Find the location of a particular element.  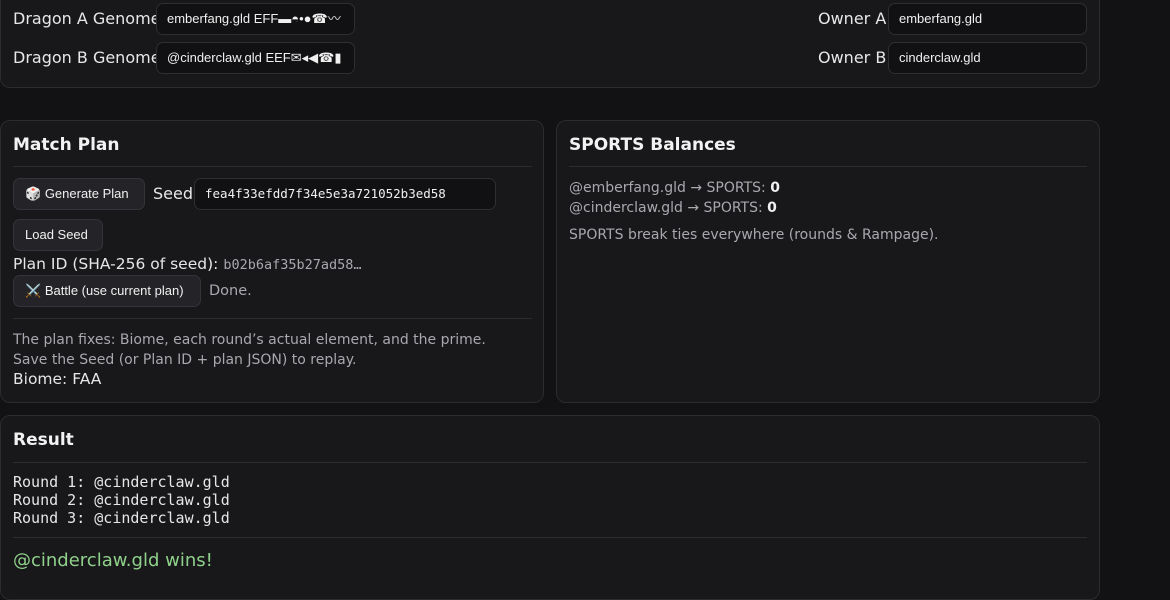

balance-owner: @cinderclaw.gld is located at coordinates (626, 208).